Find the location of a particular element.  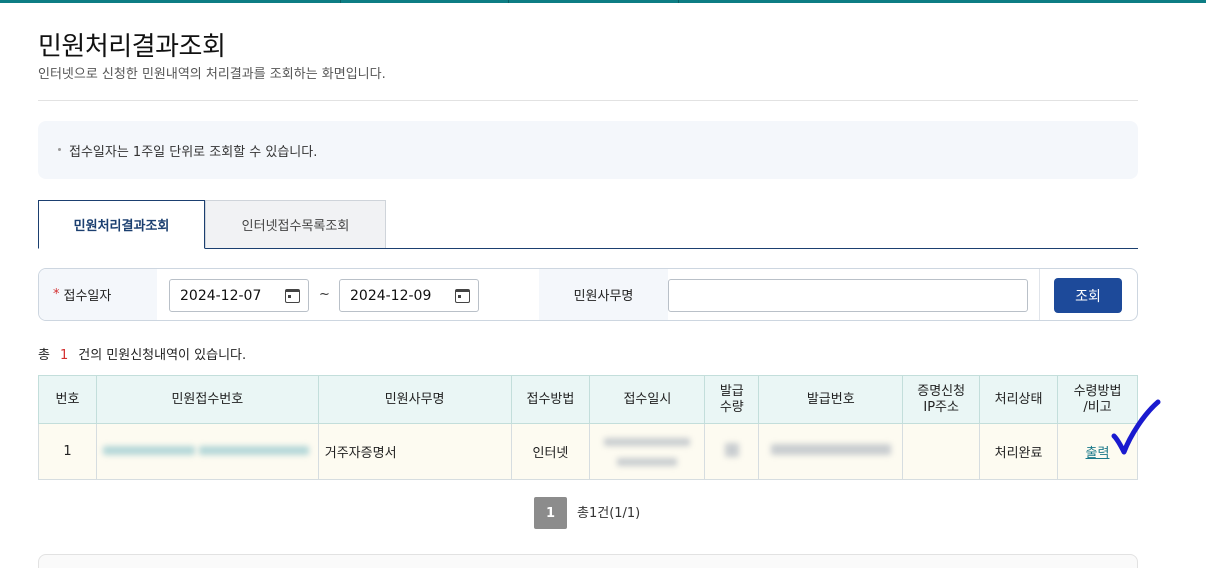

result-count-prefix: 총 is located at coordinates (44, 355).